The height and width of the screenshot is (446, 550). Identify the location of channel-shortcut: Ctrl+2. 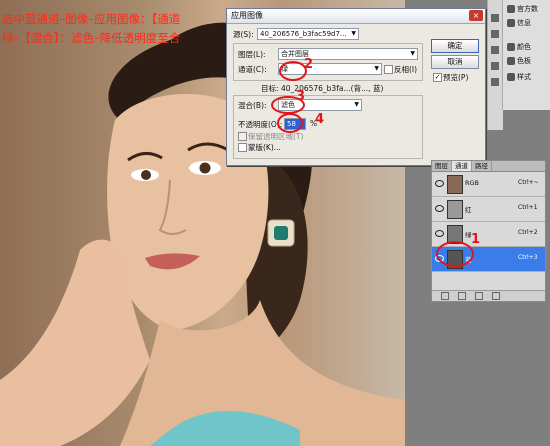
(528, 232).